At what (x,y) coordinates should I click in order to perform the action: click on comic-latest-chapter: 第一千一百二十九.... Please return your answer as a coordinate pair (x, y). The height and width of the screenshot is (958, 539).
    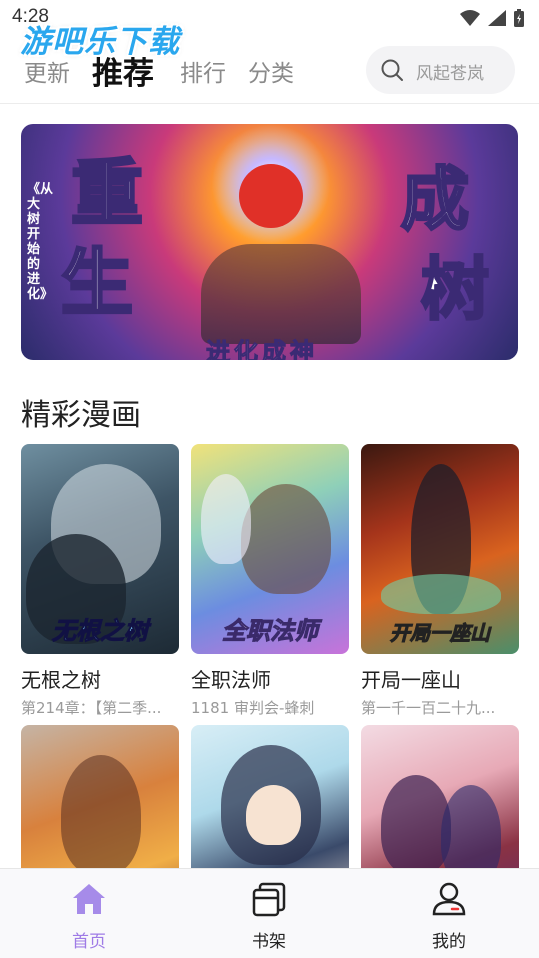
    Looking at the image, I should click on (428, 708).